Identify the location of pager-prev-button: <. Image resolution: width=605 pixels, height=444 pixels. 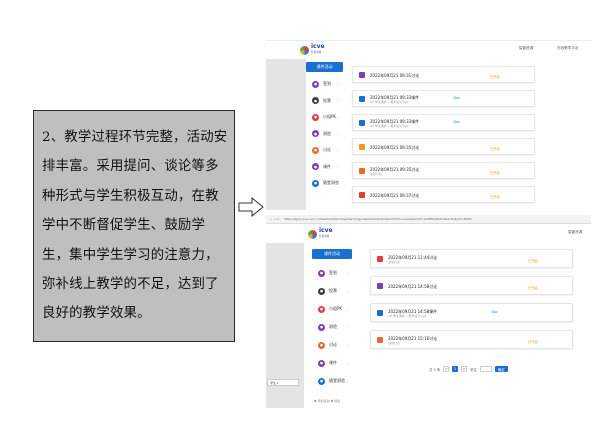
(446, 369).